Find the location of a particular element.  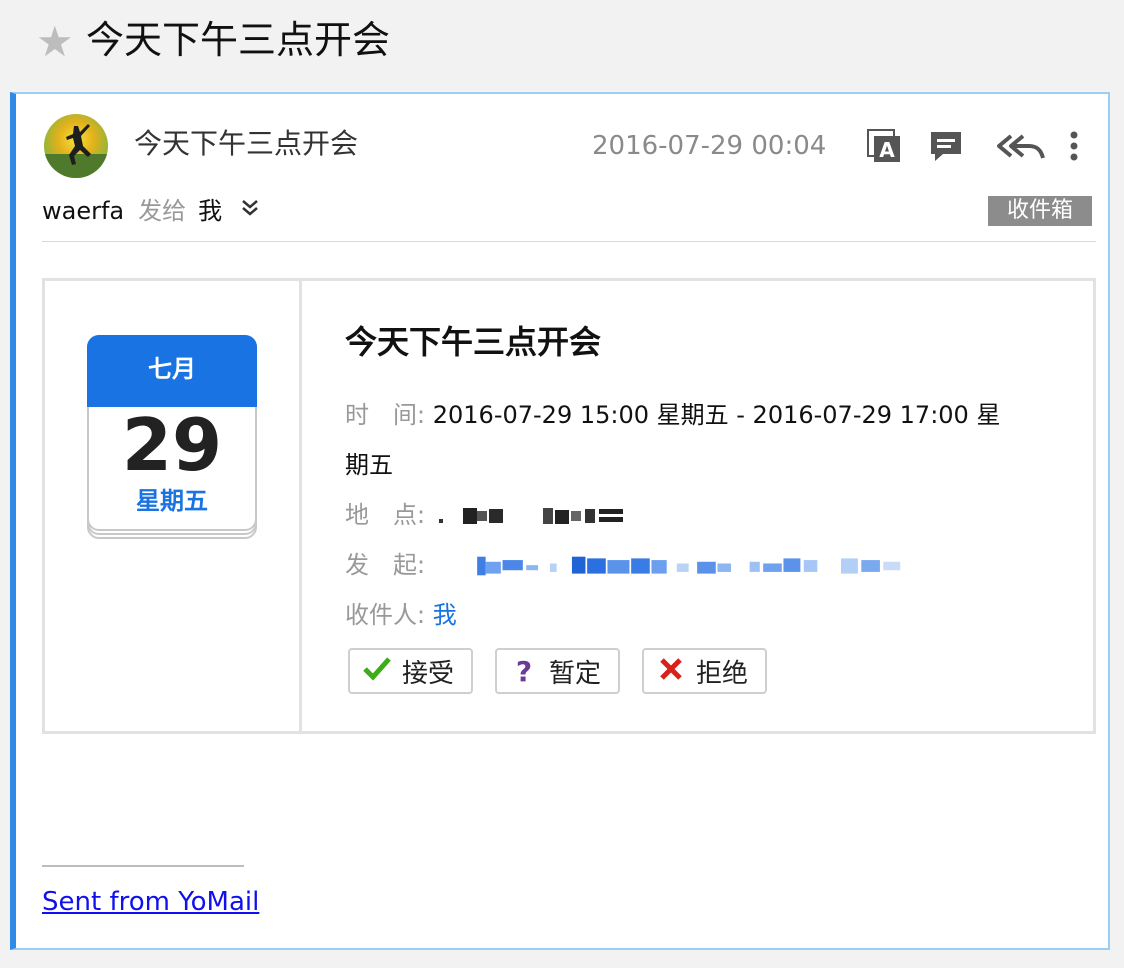

invite-organizer: 发 起: is located at coordinates (654, 565).